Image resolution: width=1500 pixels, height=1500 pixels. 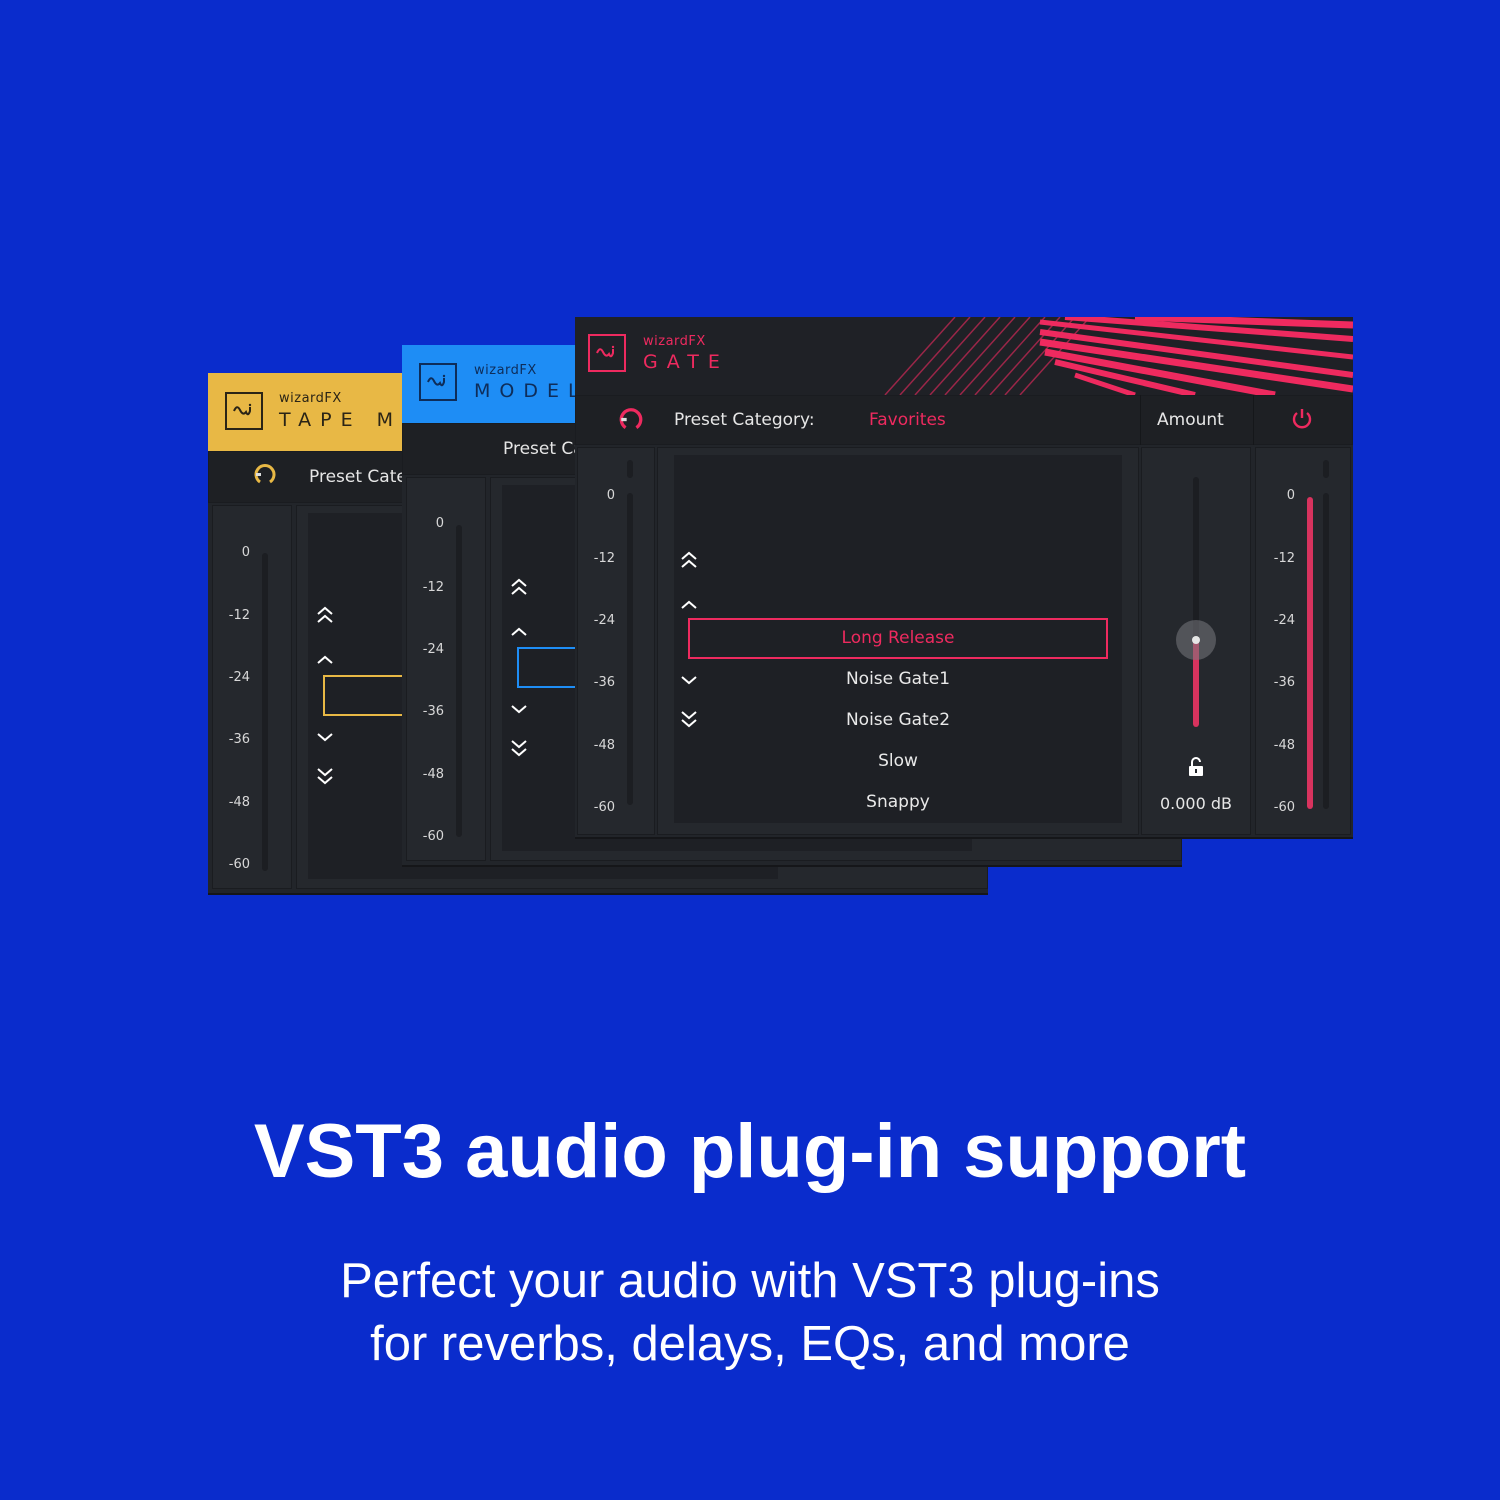 I want to click on model-input-meter, so click(x=446, y=669).